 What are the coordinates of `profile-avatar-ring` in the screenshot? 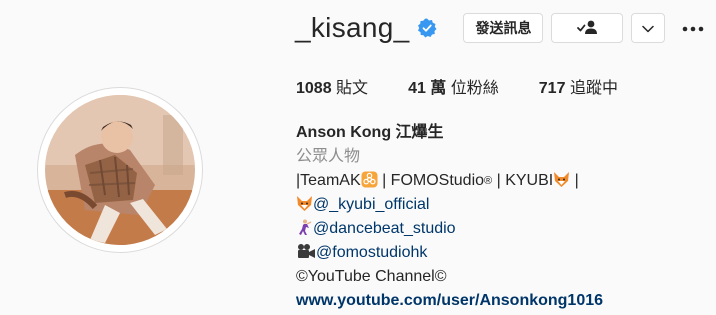 It's located at (120, 170).